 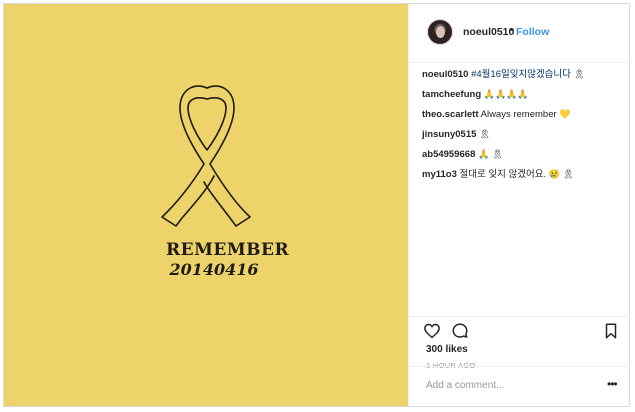 What do you see at coordinates (522, 134) in the screenshot?
I see `comment-item: jinsuny0515 🎗` at bounding box center [522, 134].